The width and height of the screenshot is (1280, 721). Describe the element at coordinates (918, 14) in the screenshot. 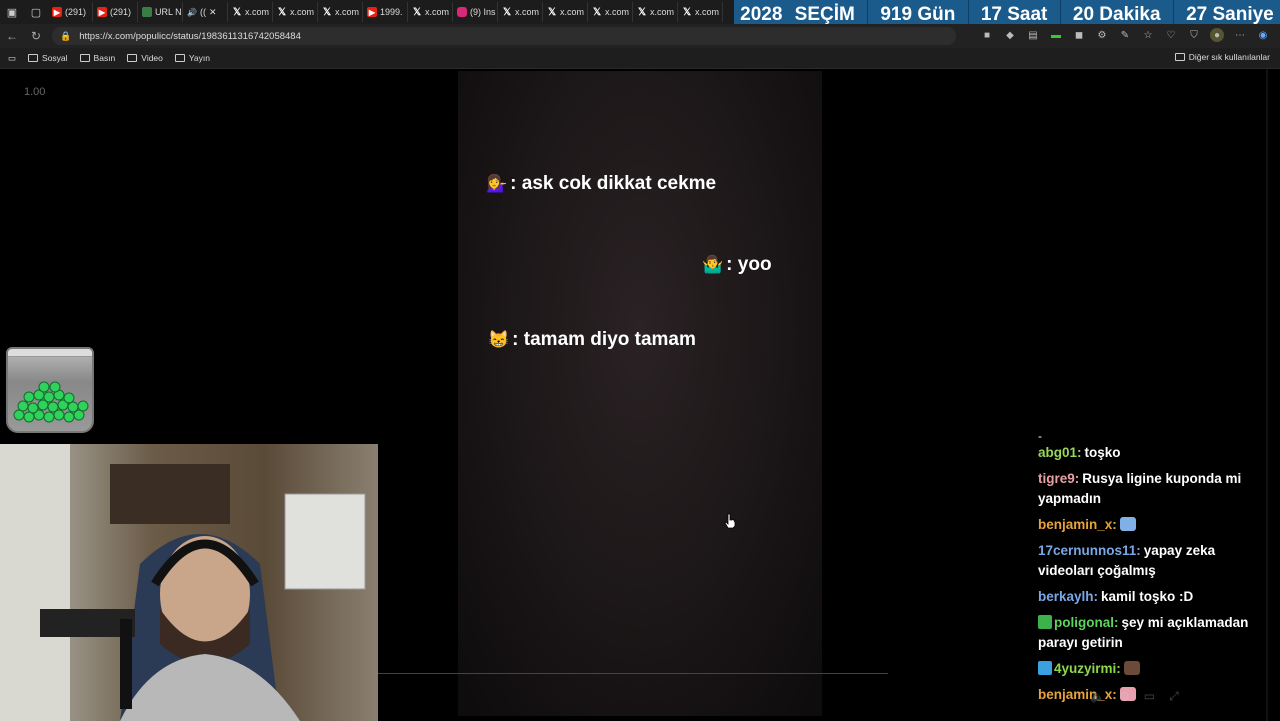

I see `banner-days: 919 Gün` at that location.